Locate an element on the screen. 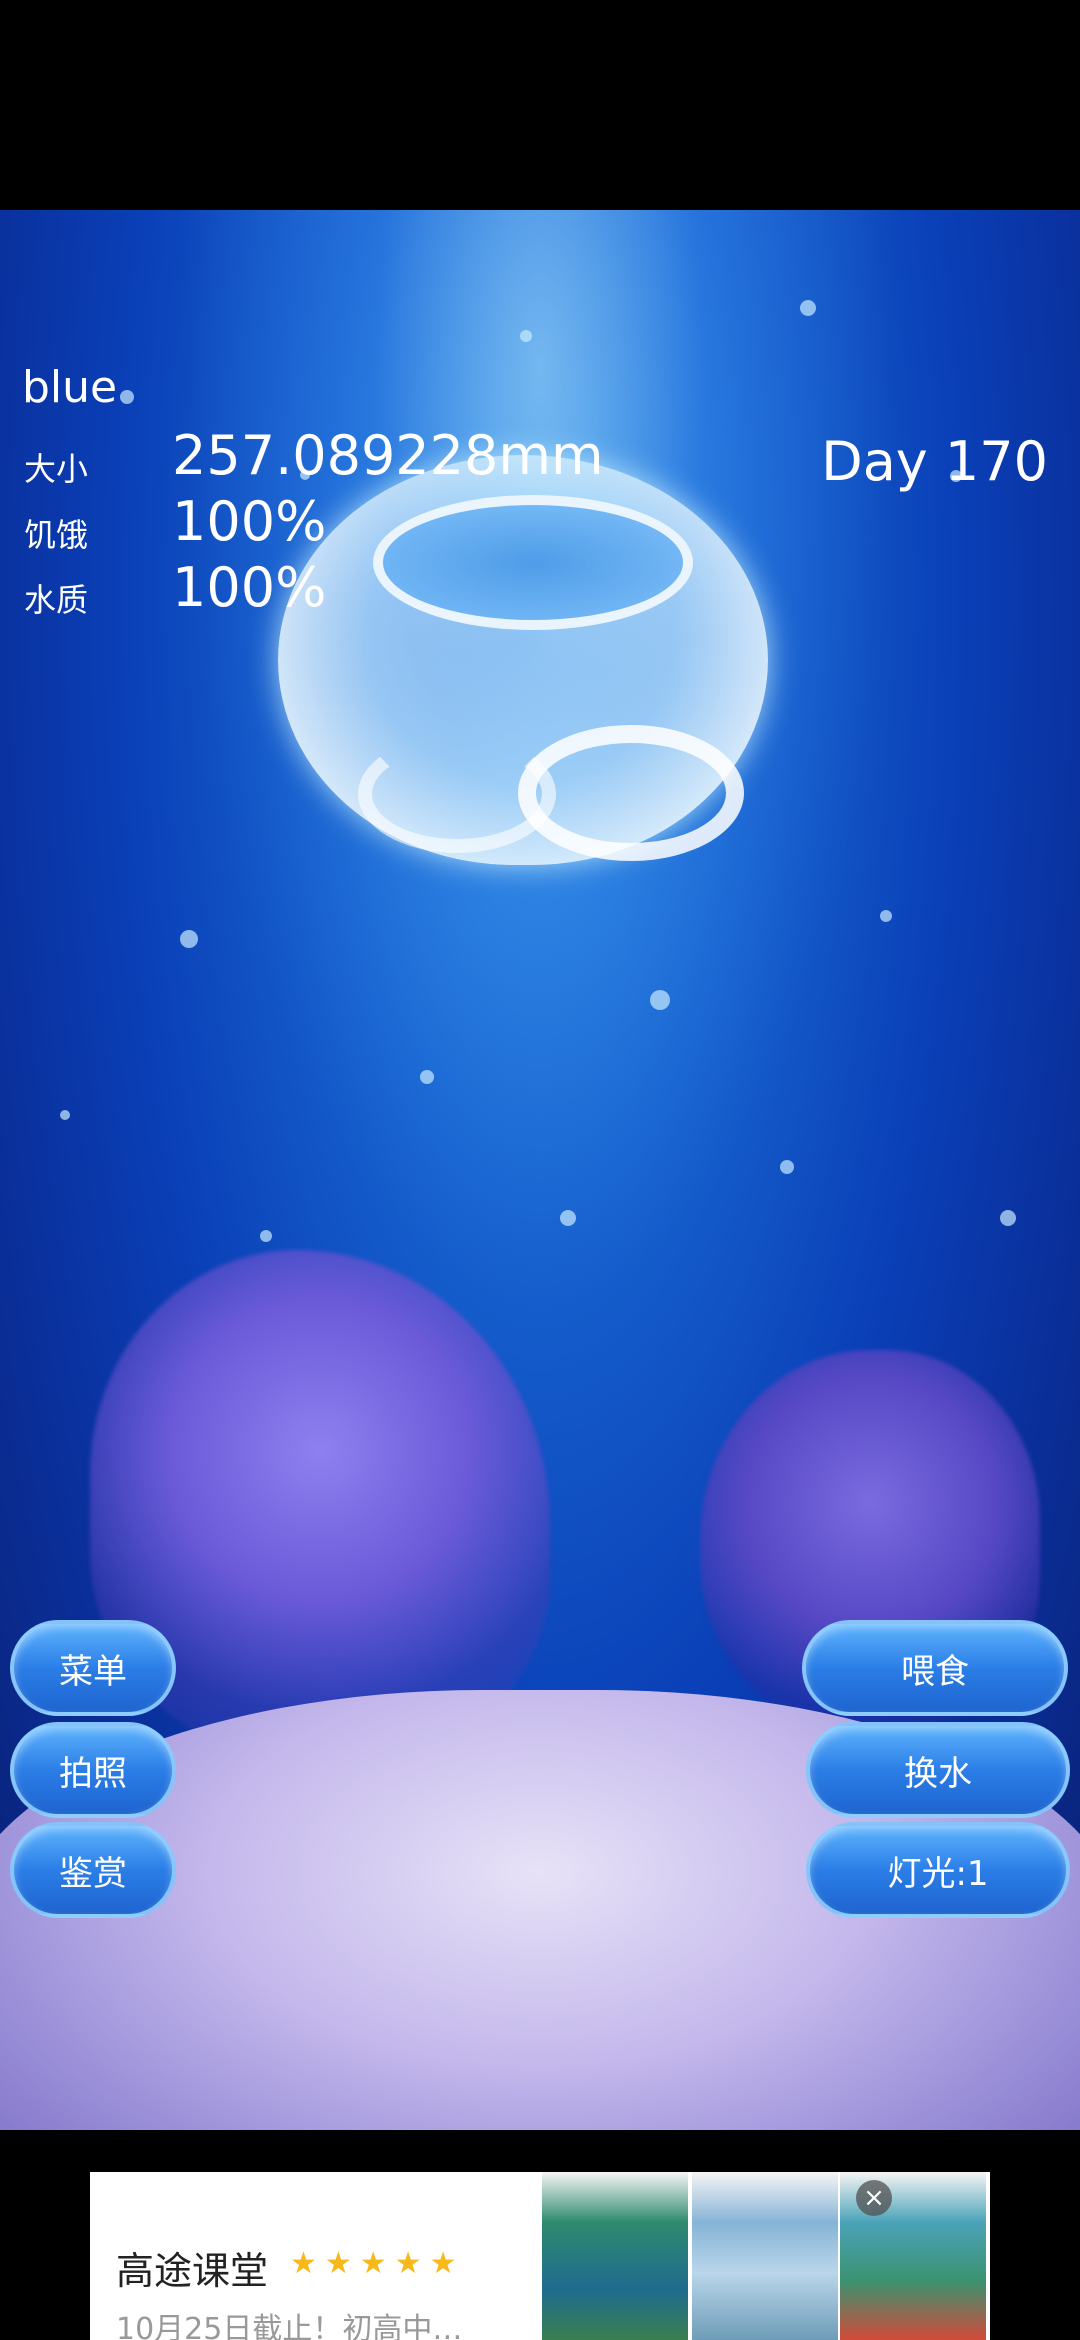 The height and width of the screenshot is (2340, 1080). water-quality-label: 水质 is located at coordinates (56, 600).